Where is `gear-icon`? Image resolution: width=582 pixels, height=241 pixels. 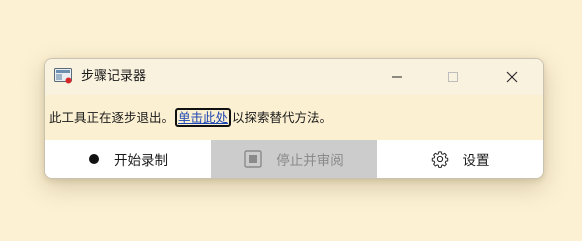 gear-icon is located at coordinates (440, 159).